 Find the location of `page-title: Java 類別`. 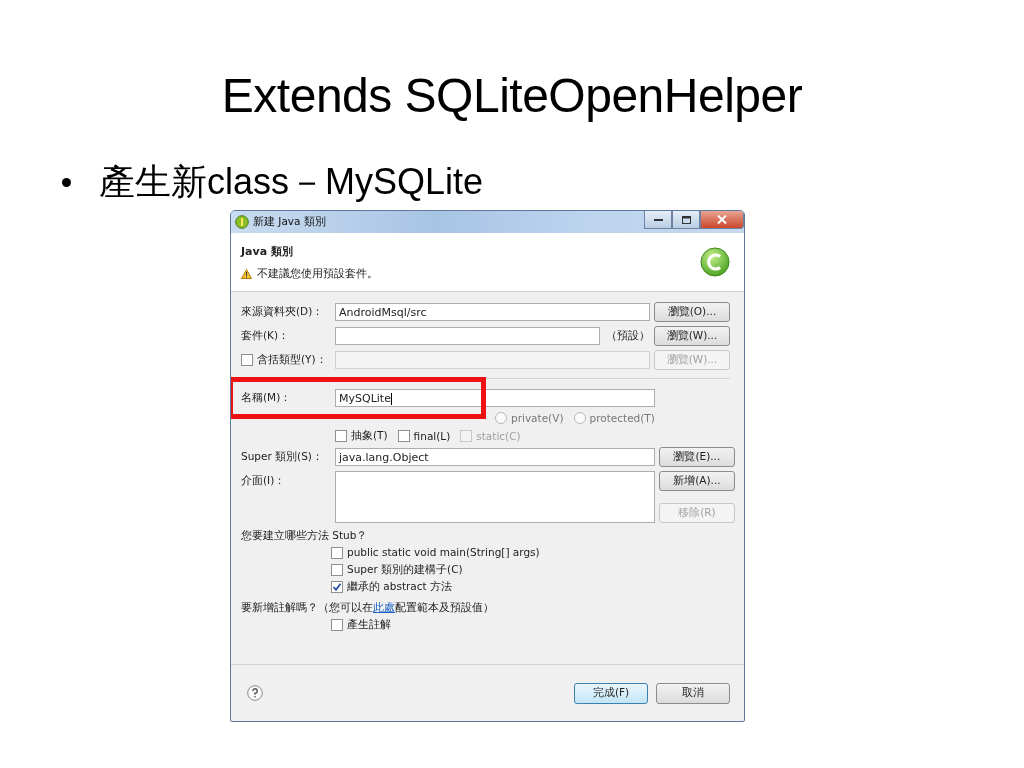

page-title: Java 類別 is located at coordinates (267, 251).